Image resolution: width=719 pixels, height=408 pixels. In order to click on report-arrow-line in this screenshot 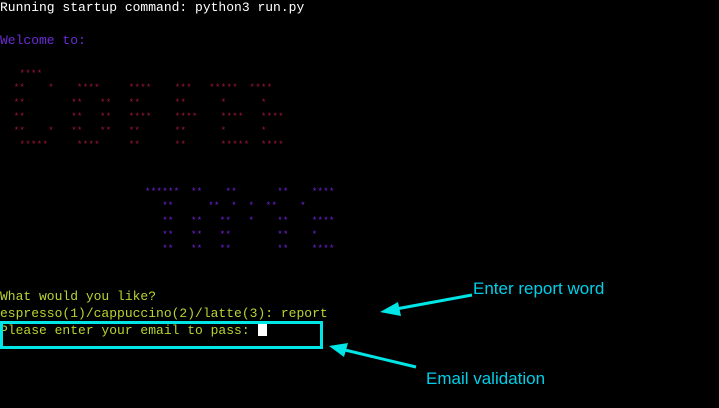, I will do `click(434, 302)`.